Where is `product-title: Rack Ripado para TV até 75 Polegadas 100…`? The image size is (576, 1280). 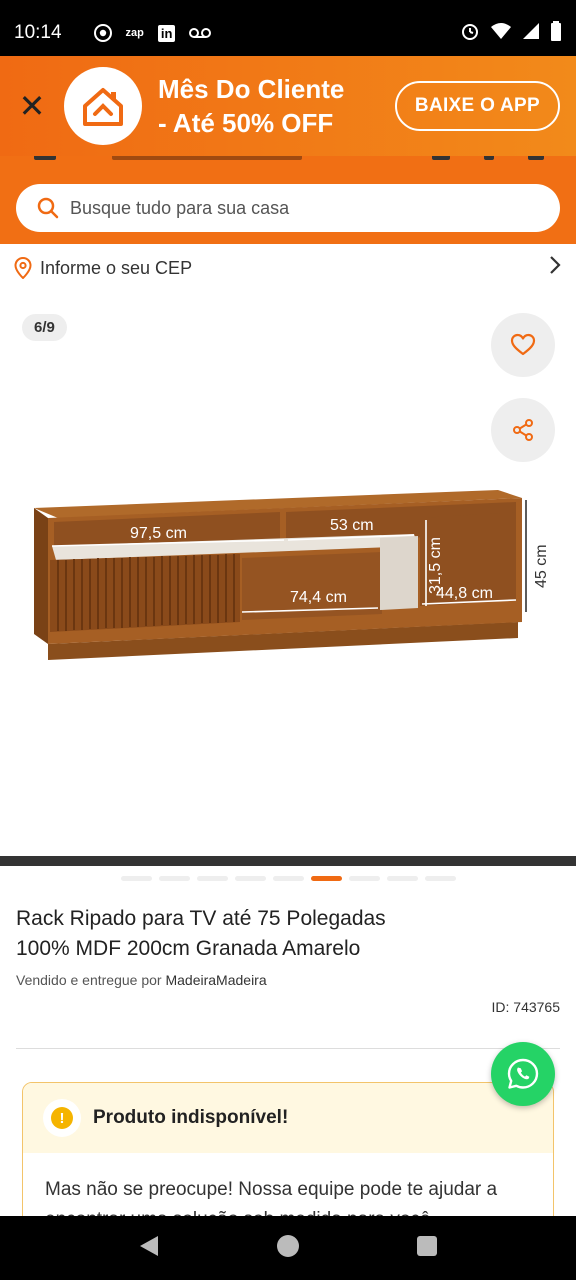 product-title: Rack Ripado para TV até 75 Polegadas 100… is located at coordinates (276, 934).